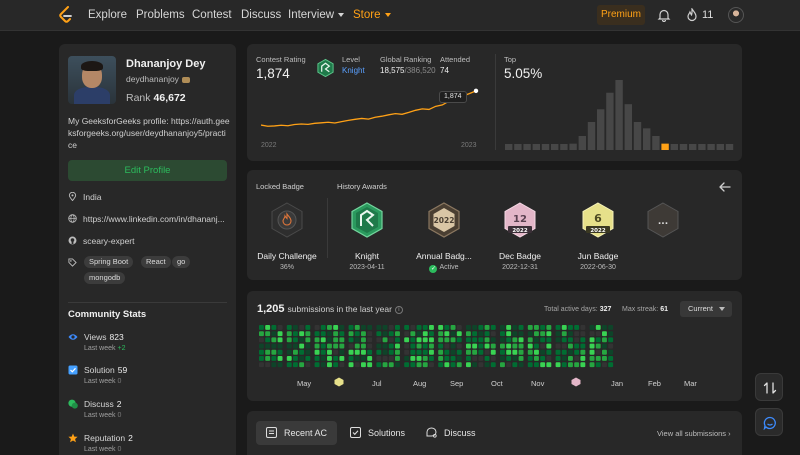 This screenshot has width=800, height=455. Describe the element at coordinates (160, 15) in the screenshot. I see `nav-problems: Problems` at that location.